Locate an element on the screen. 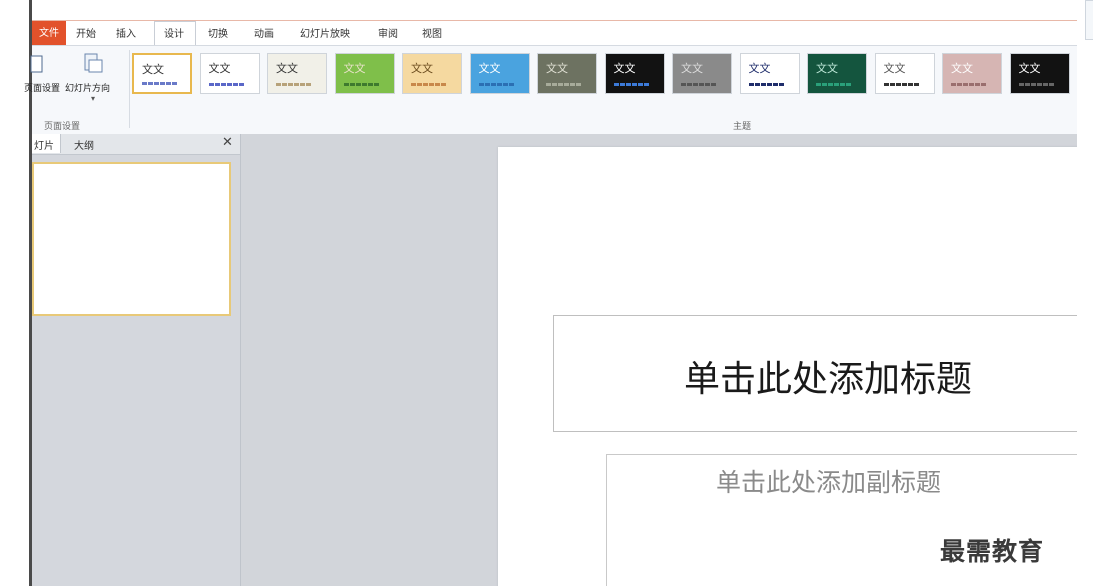 The image size is (1093, 586). tab-file: 文件 is located at coordinates (49, 33).